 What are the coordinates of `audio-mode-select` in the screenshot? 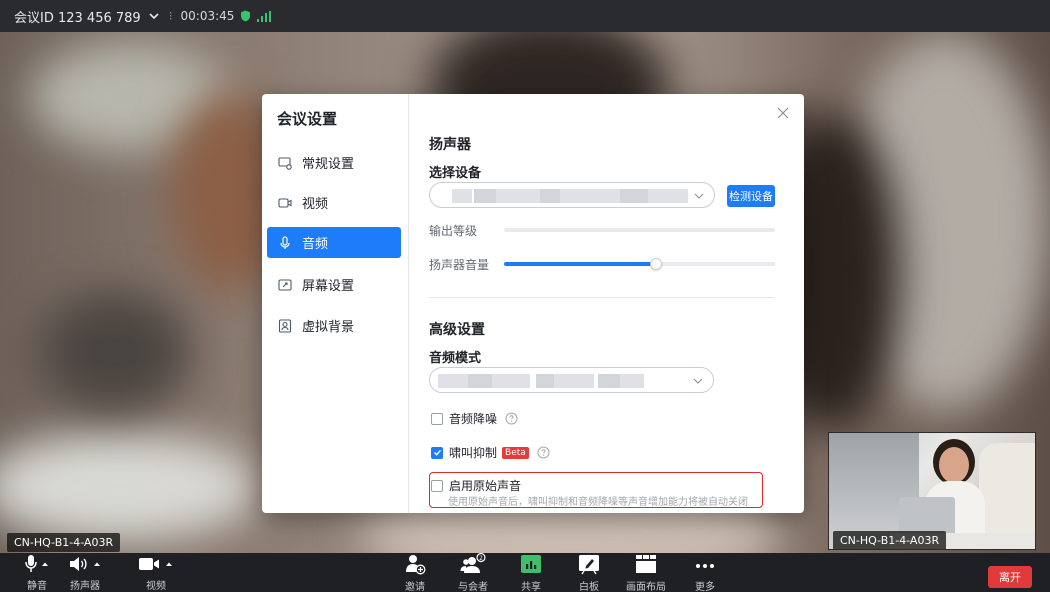 It's located at (571, 380).